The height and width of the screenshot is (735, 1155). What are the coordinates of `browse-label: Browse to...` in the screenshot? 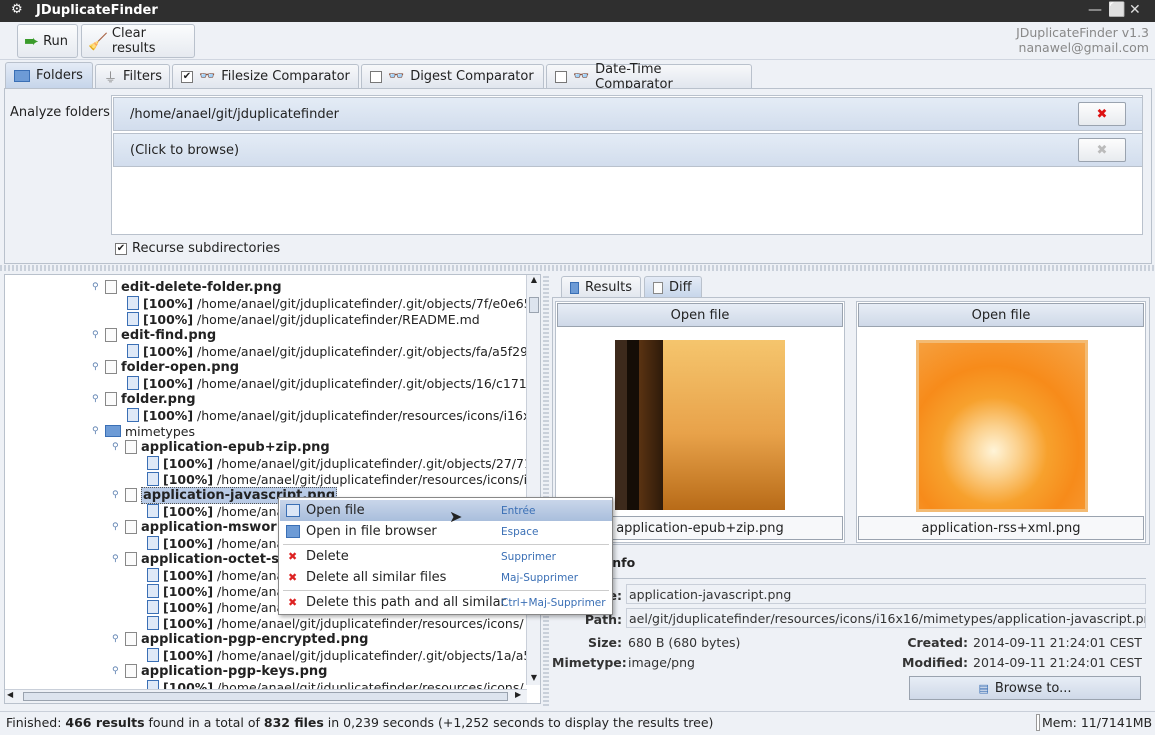 It's located at (1033, 688).